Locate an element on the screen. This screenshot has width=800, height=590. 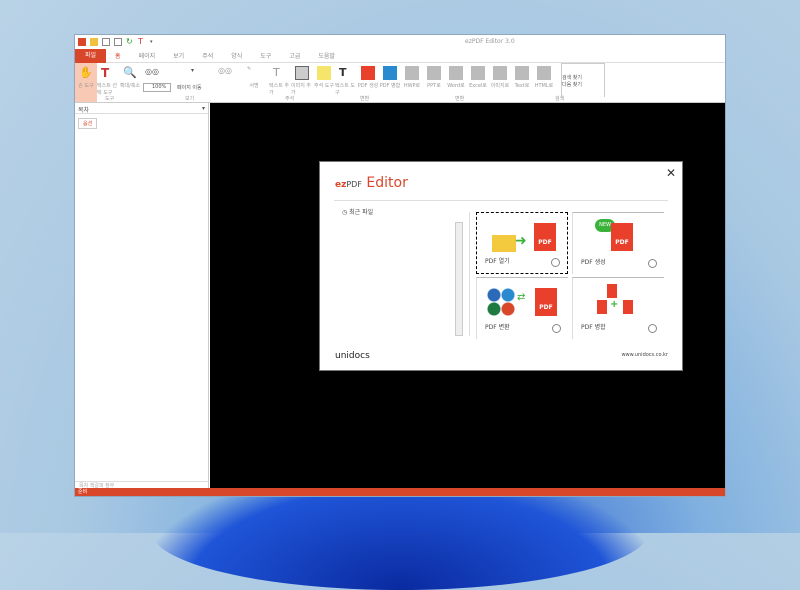
pdf-merge-button: PDF 병합 is located at coordinates (390, 82).